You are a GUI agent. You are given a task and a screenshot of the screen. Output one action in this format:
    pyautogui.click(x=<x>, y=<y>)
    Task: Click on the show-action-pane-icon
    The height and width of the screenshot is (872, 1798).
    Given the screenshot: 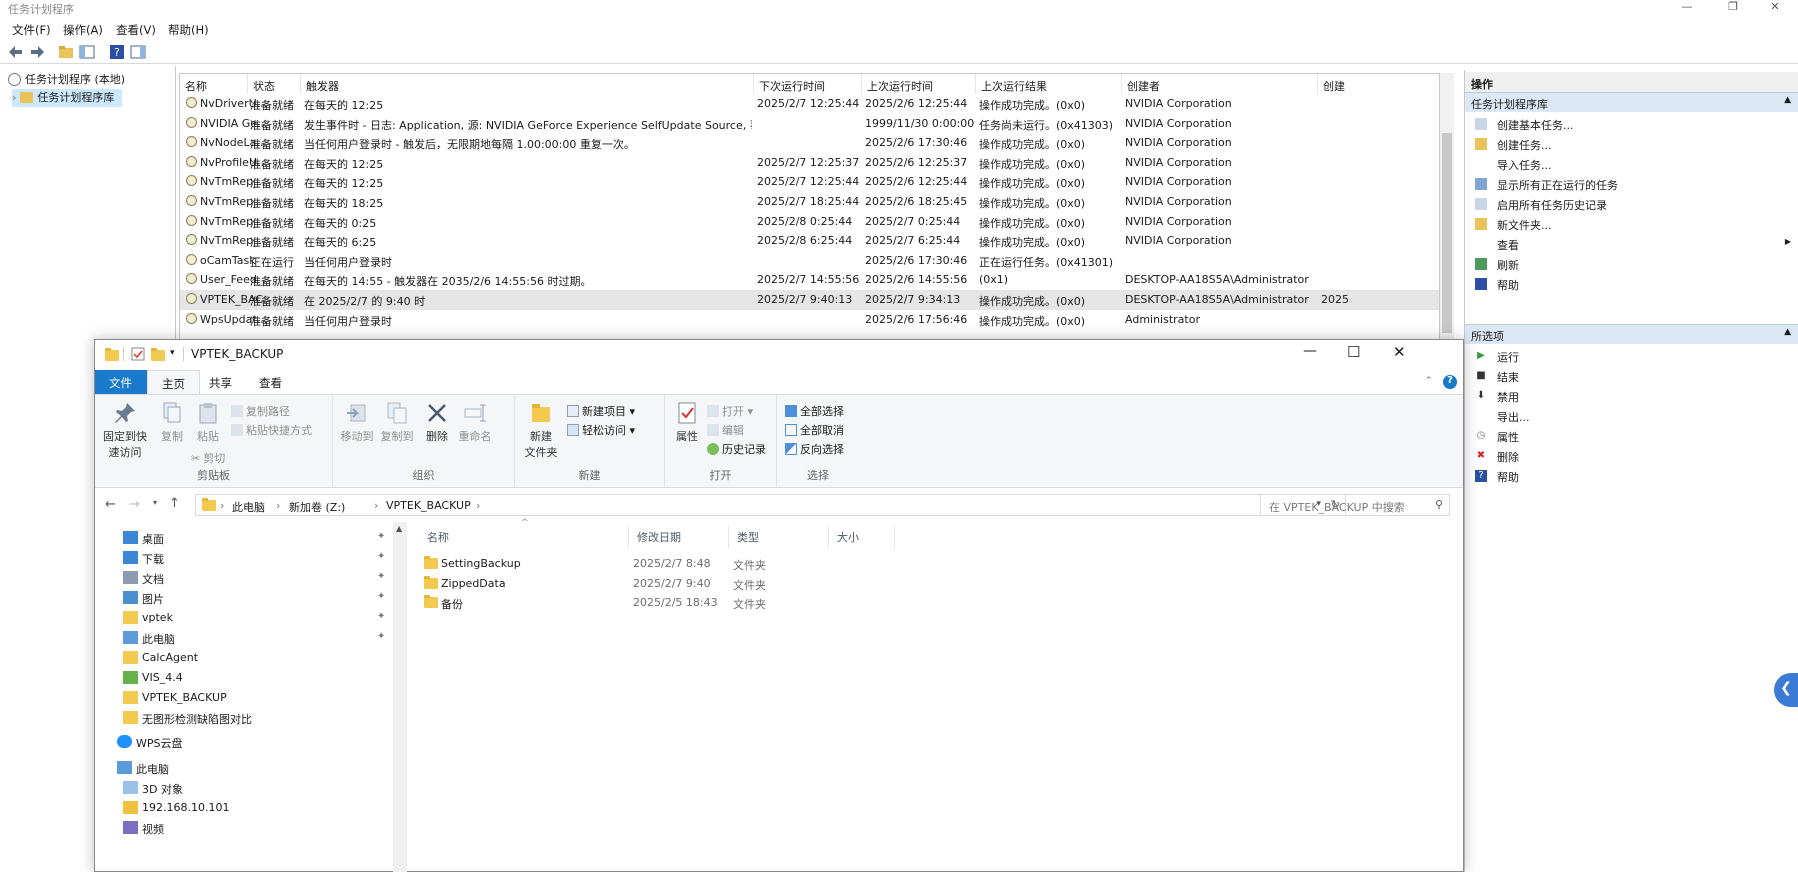 What is the action you would take?
    pyautogui.click(x=138, y=52)
    